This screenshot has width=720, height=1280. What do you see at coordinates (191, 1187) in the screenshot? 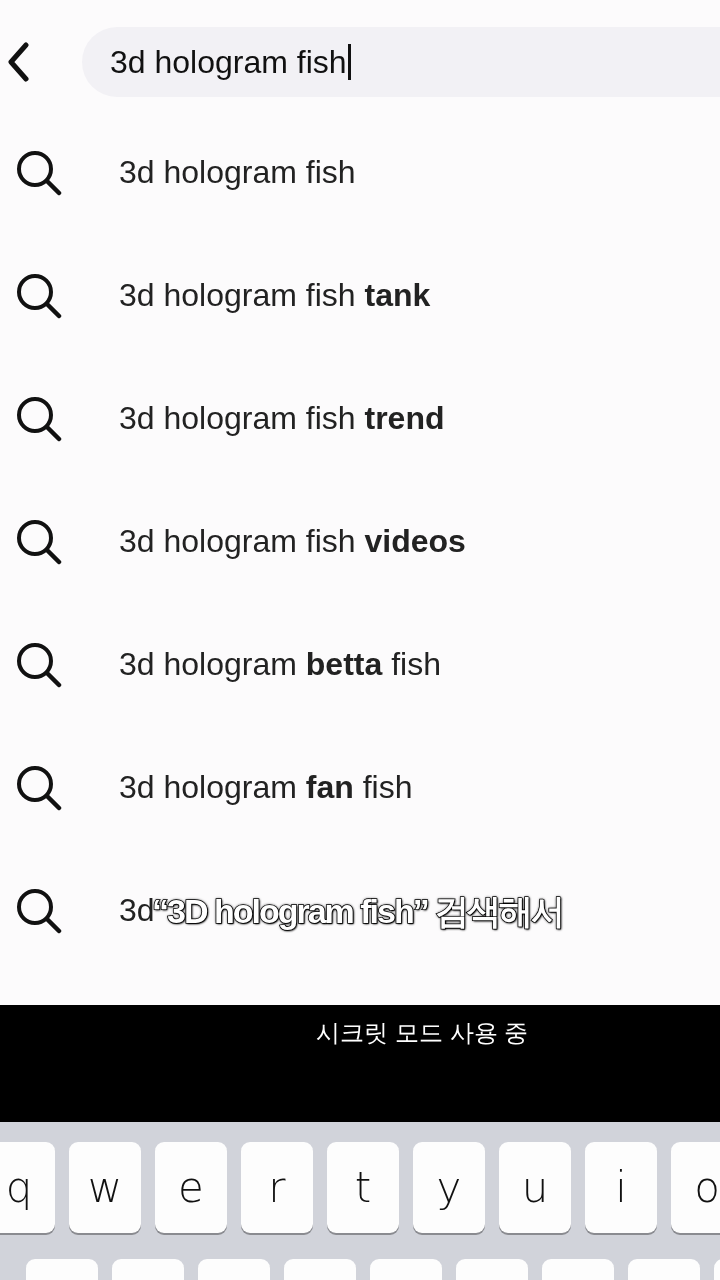
I see `keyboard-key: e` at bounding box center [191, 1187].